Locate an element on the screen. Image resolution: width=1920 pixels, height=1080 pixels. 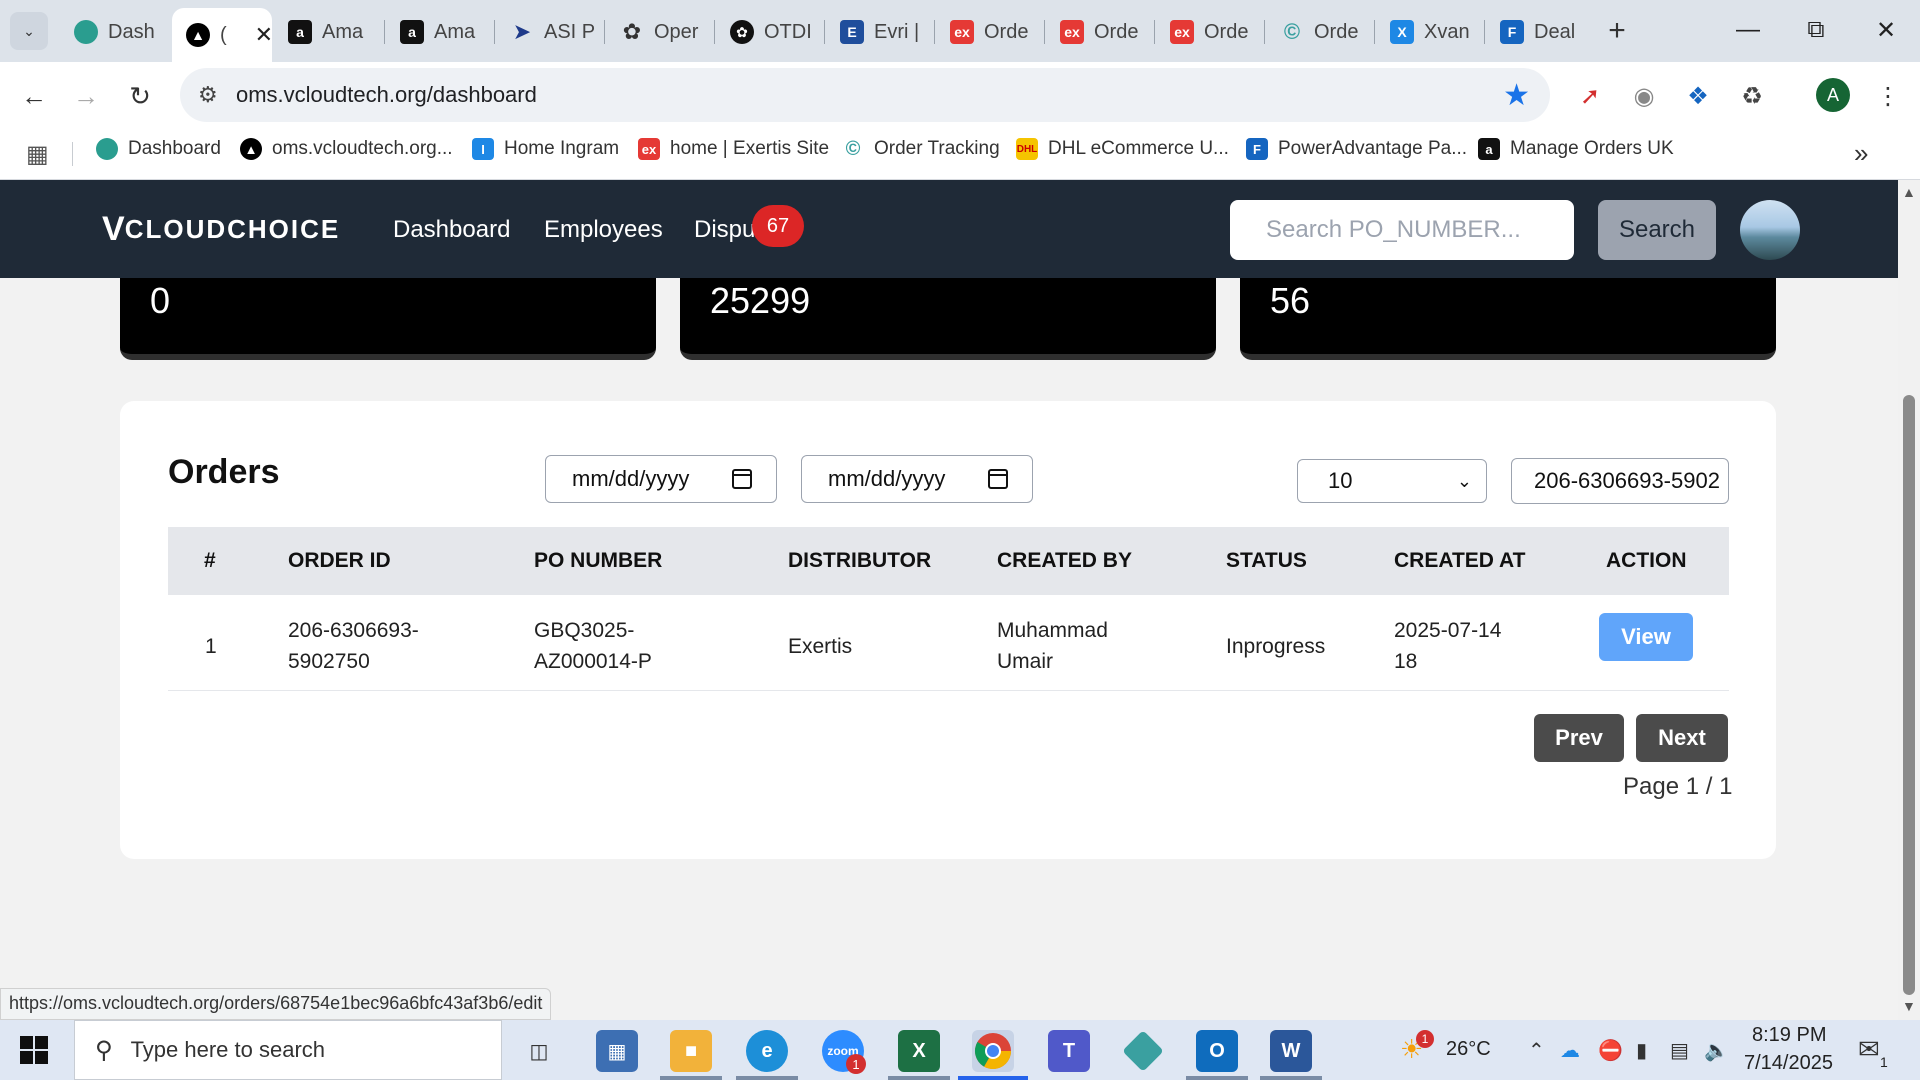
bookmark-home-ingram: I Home Ingram is located at coordinates (545, 149).